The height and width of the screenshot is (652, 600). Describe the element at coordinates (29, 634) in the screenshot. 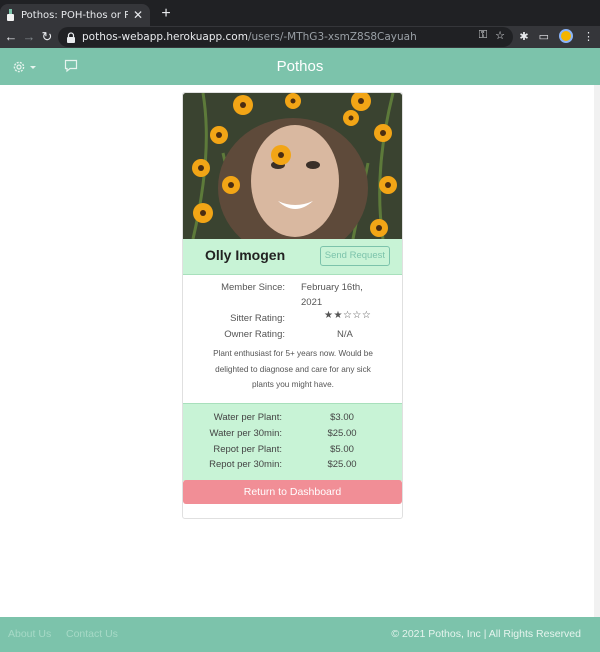

I see `about-us-link: About Us` at that location.